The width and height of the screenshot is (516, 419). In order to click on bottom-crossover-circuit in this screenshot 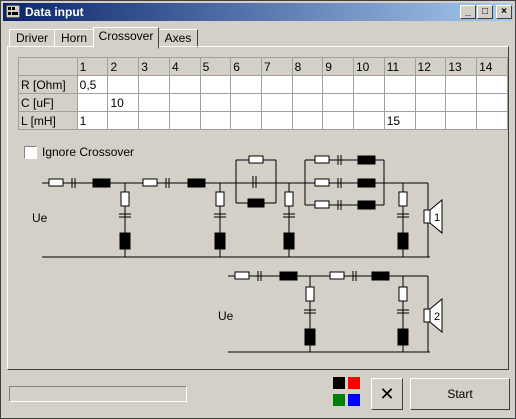, I will do `click(335, 312)`.